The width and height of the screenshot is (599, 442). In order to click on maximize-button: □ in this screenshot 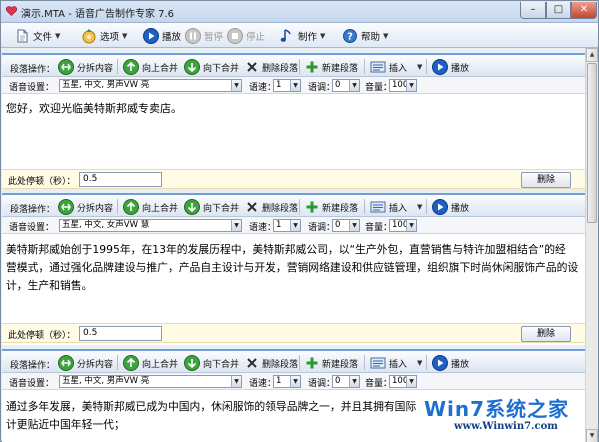, I will do `click(558, 10)`.